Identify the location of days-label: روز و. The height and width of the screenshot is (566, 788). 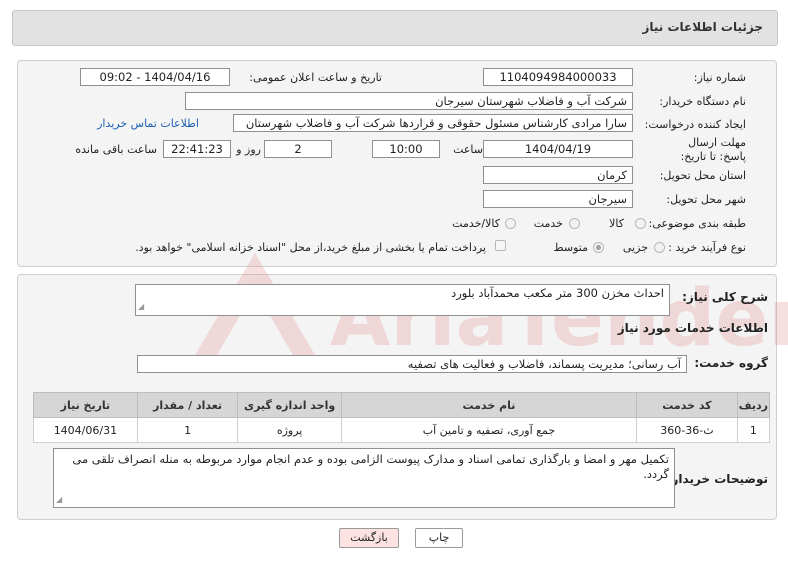
(248, 149).